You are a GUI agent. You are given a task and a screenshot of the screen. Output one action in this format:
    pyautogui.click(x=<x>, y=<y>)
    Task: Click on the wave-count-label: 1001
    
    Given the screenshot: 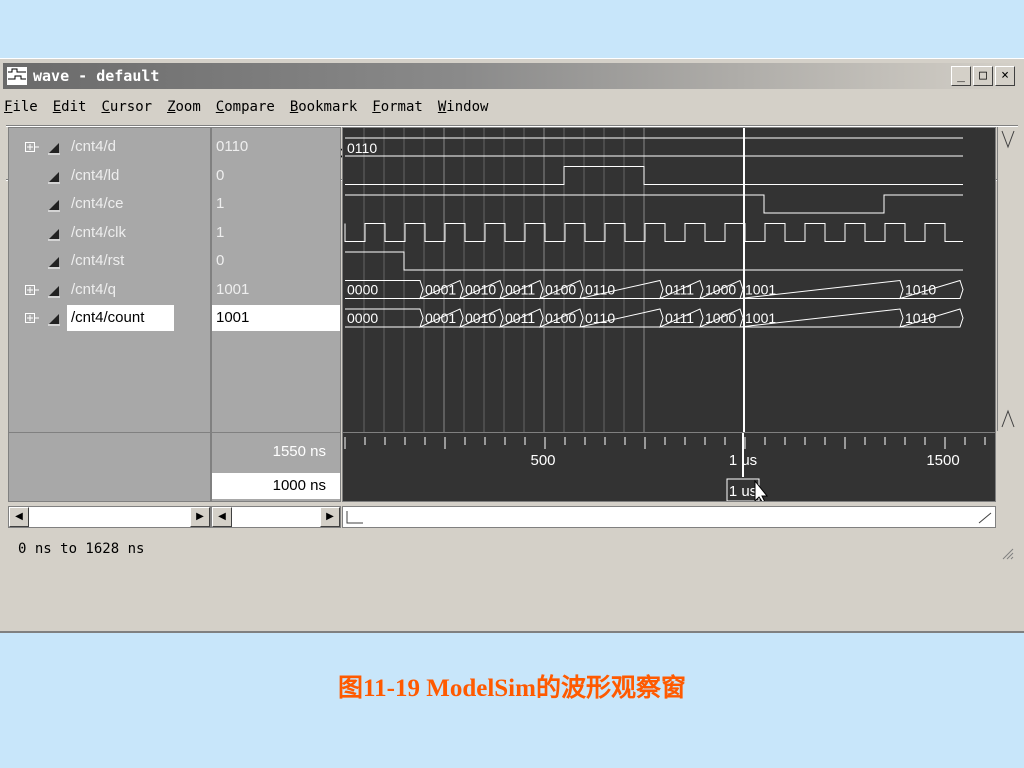 What is the action you would take?
    pyautogui.click(x=760, y=318)
    